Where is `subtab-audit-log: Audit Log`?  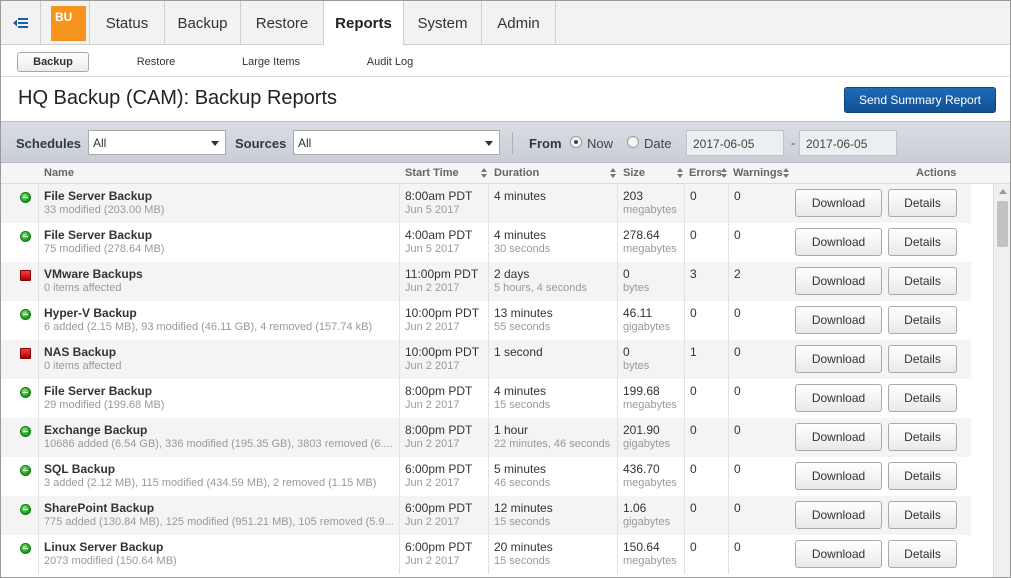 subtab-audit-log: Audit Log is located at coordinates (390, 62).